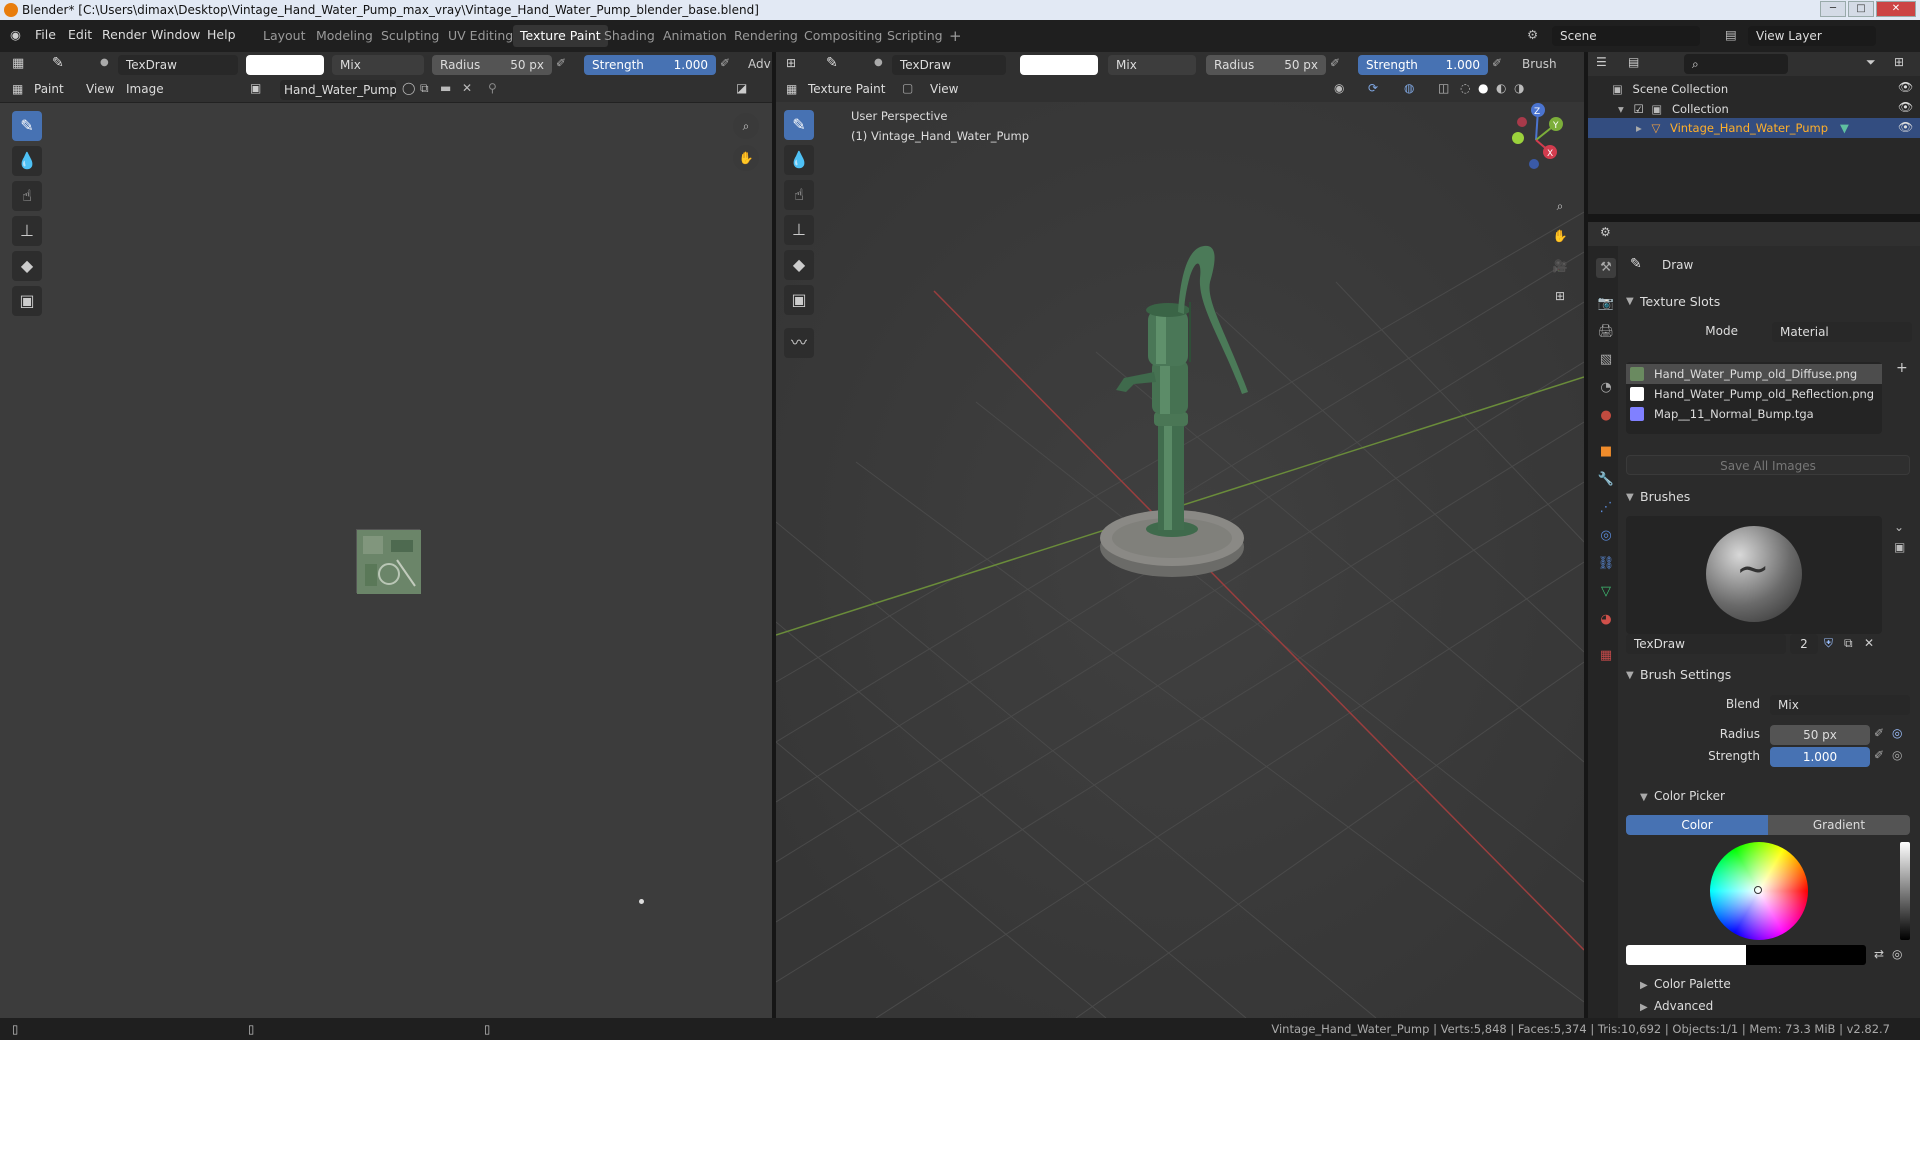 This screenshot has height=1158, width=1920. I want to click on brush-name-field: TexDraw, so click(178, 65).